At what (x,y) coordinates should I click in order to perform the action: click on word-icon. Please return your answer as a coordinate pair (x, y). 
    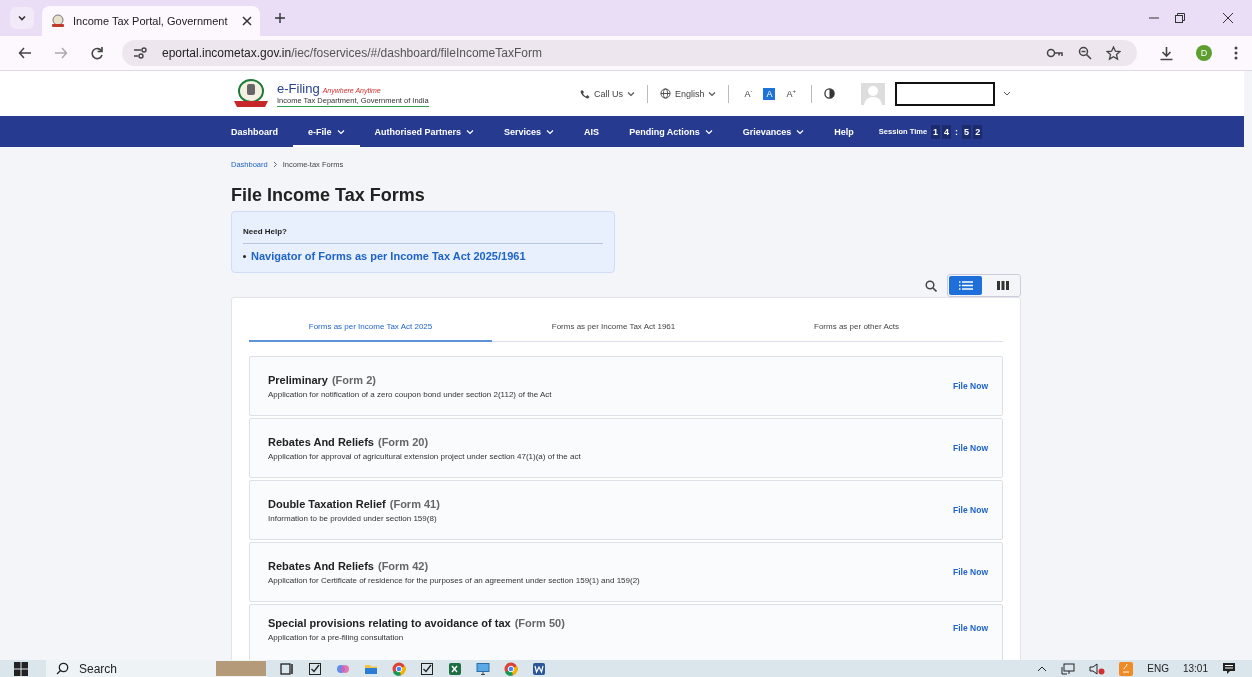
    Looking at the image, I should click on (539, 668).